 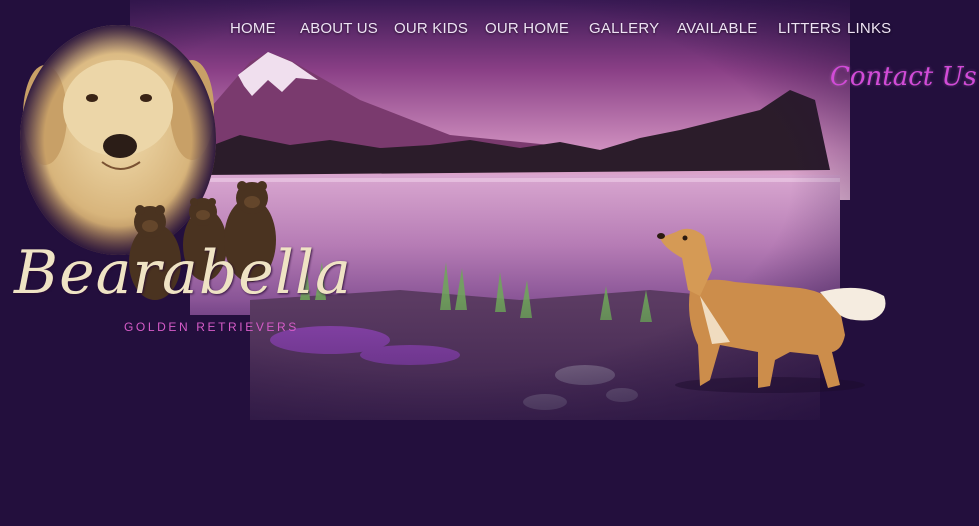 What do you see at coordinates (118, 140) in the screenshot?
I see `retriever-portrait` at bounding box center [118, 140].